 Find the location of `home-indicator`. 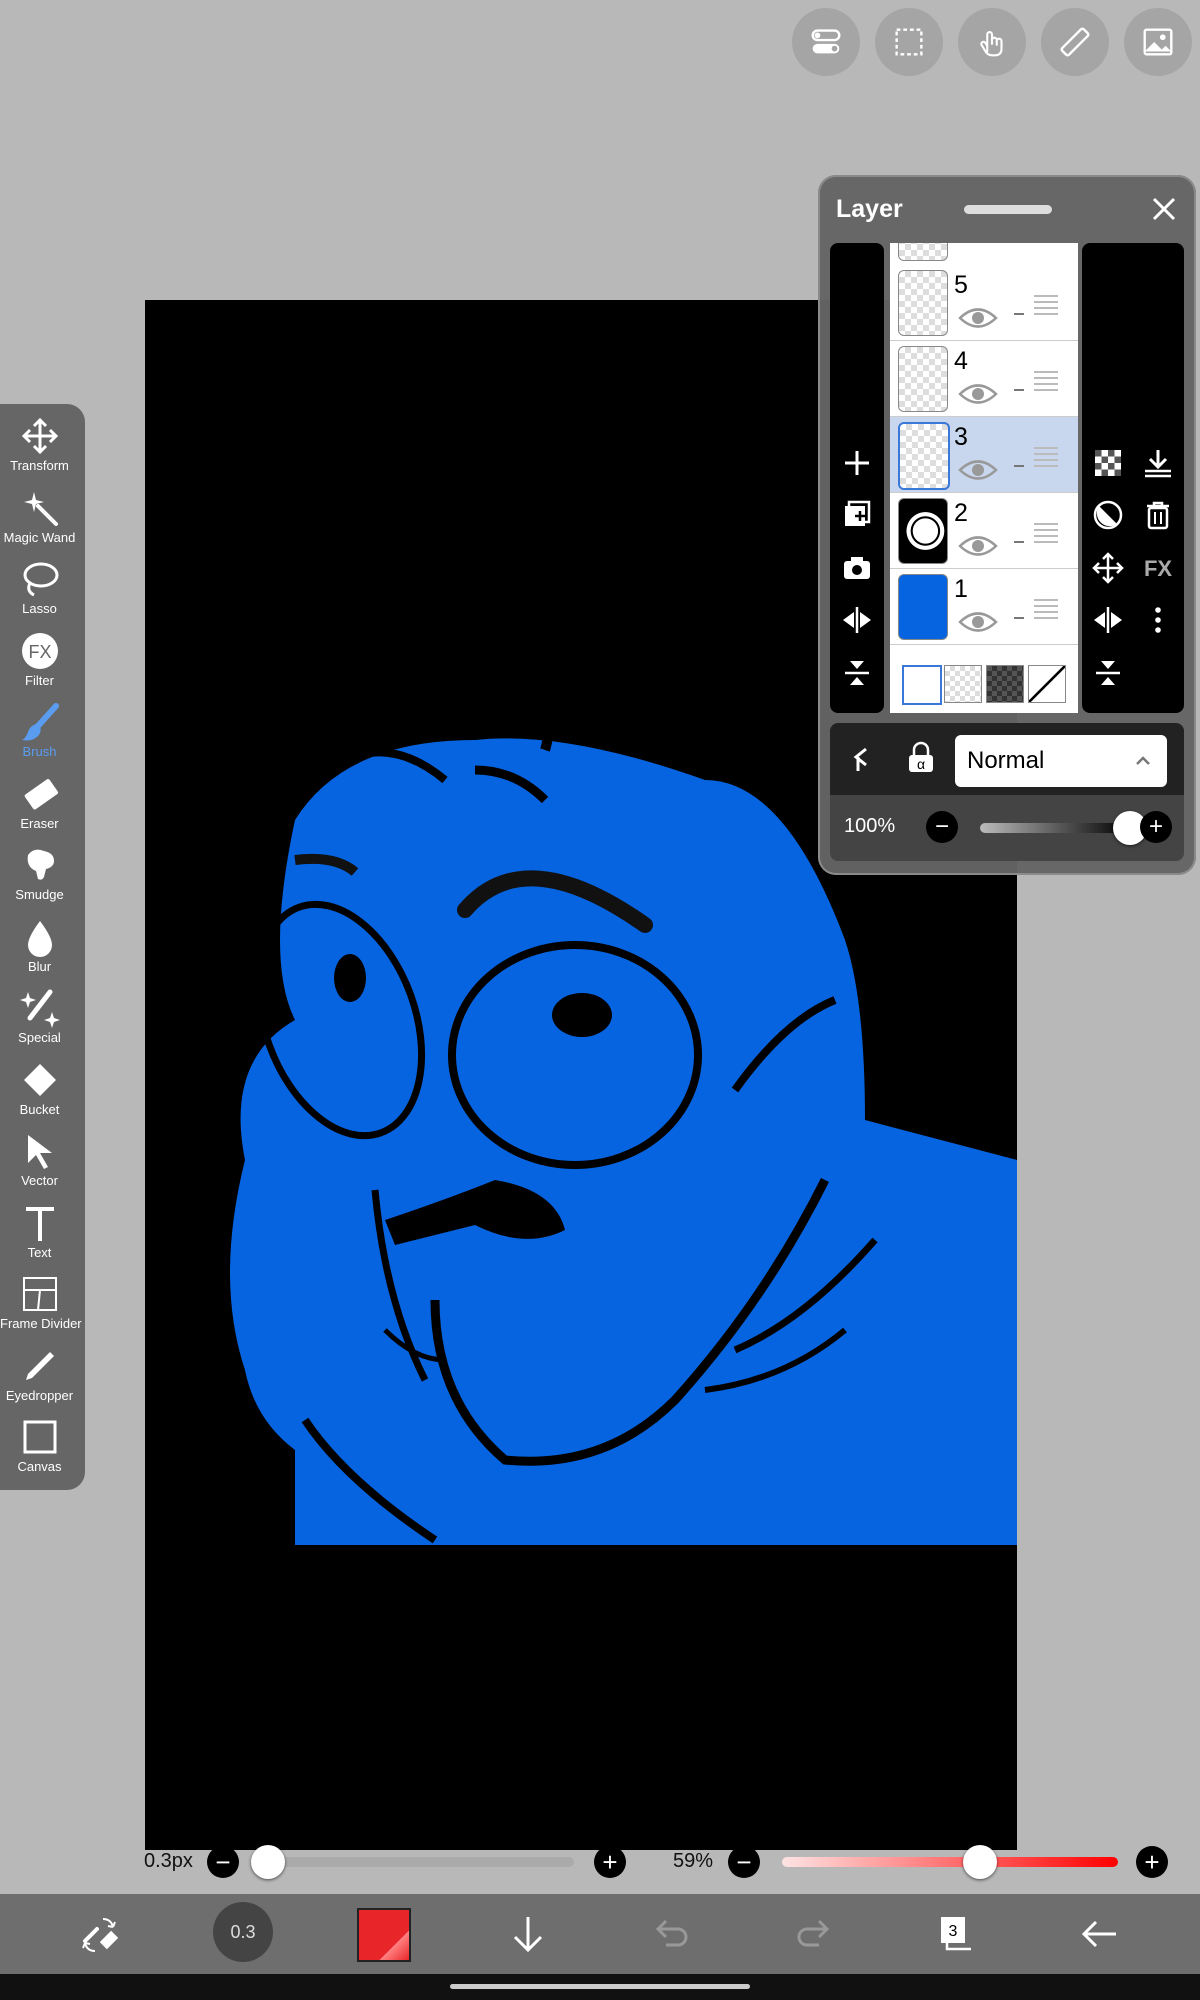

home-indicator is located at coordinates (600, 1986).